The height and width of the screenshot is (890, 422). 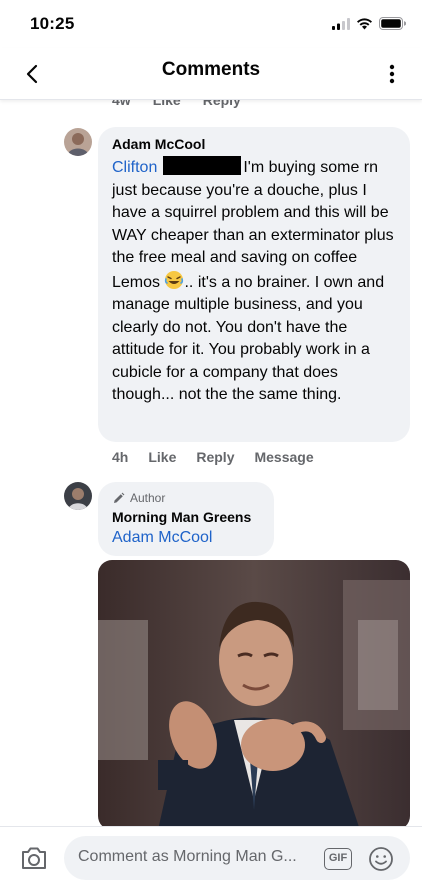 I want to click on message-button: Message, so click(x=283, y=457).